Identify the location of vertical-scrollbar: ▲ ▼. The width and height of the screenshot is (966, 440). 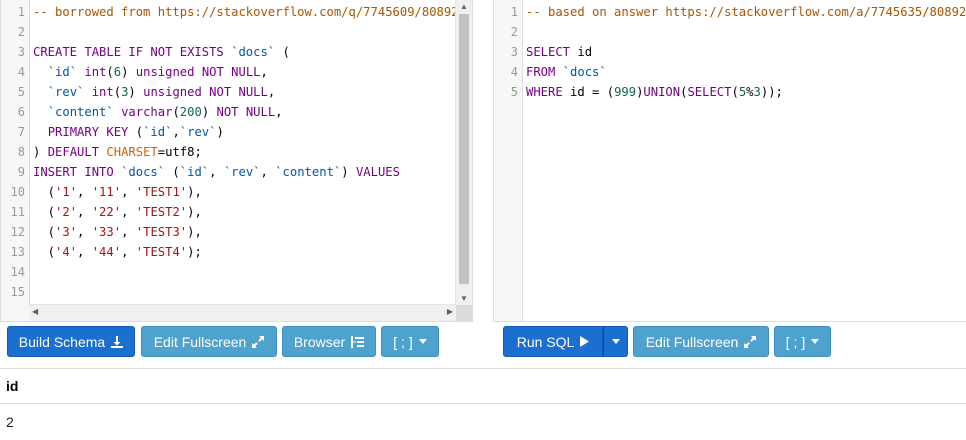
(463, 152).